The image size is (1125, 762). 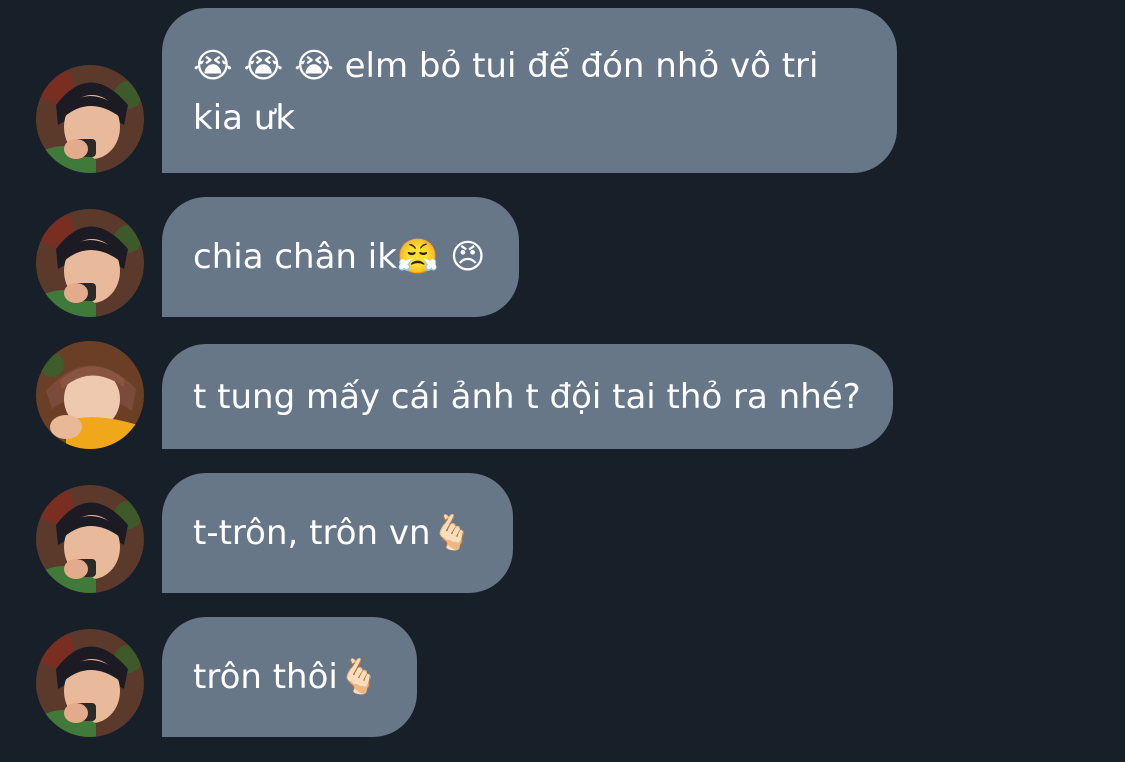 What do you see at coordinates (287, 677) in the screenshot?
I see `message-text: trôn thôi🫰🏻` at bounding box center [287, 677].